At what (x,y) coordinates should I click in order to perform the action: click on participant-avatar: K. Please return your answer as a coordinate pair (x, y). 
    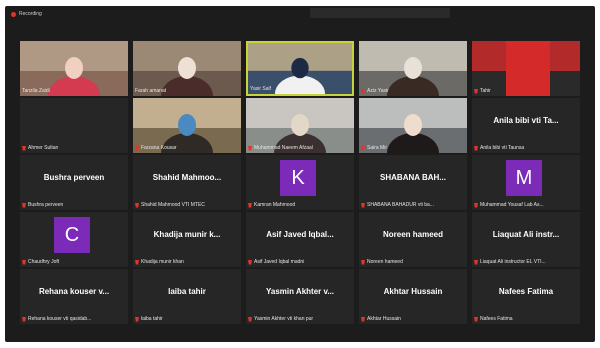
    Looking at the image, I should click on (298, 178).